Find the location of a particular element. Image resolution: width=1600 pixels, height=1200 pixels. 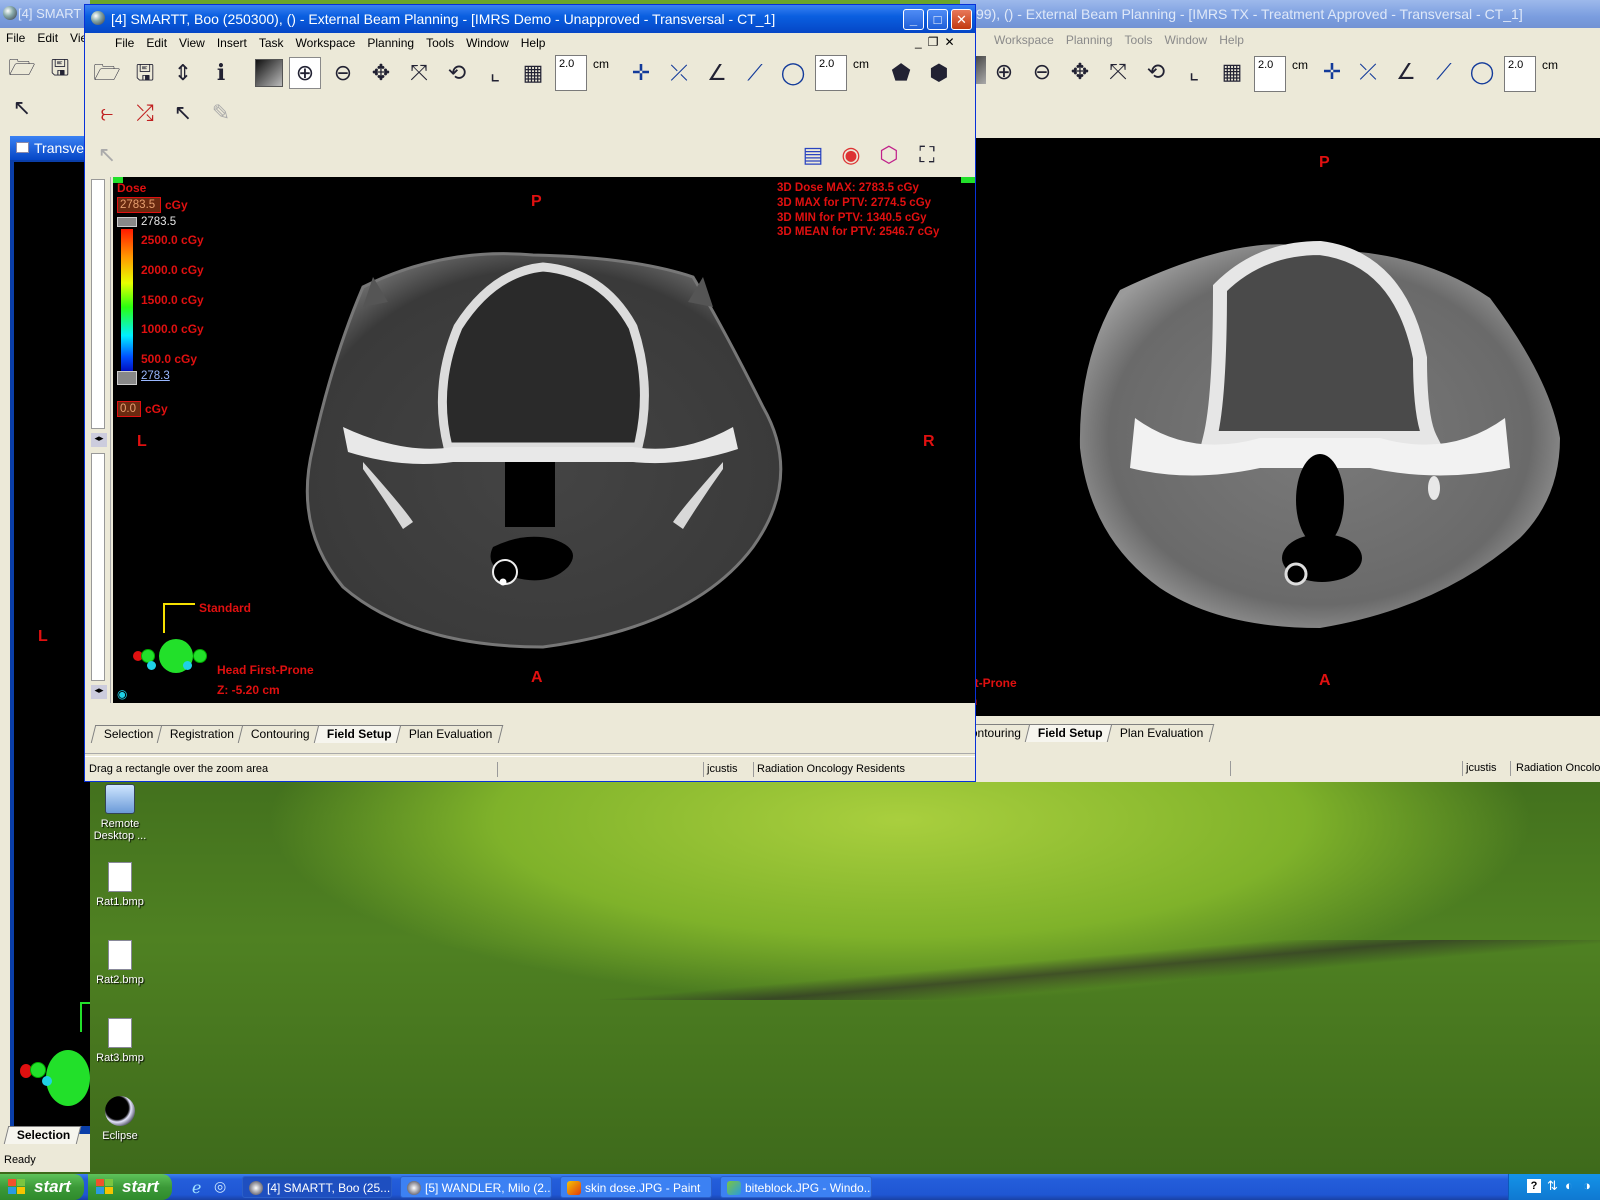

taskbar-item-paint: skin dose.JPG - Paint is located at coordinates (636, 1187).